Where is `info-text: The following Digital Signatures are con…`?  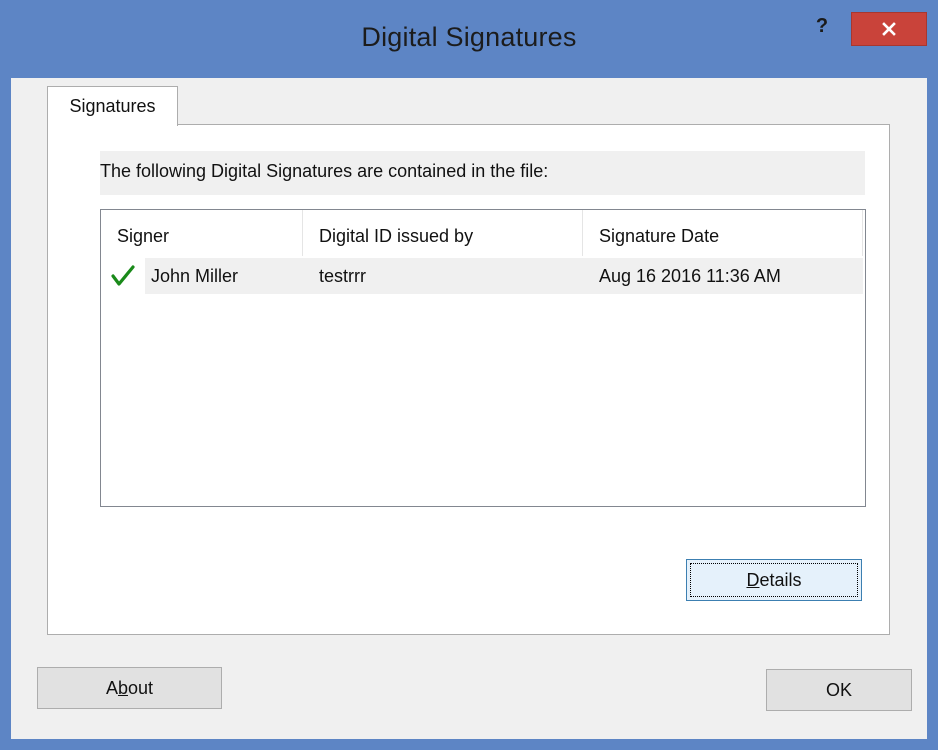
info-text: The following Digital Signatures are con… is located at coordinates (482, 173).